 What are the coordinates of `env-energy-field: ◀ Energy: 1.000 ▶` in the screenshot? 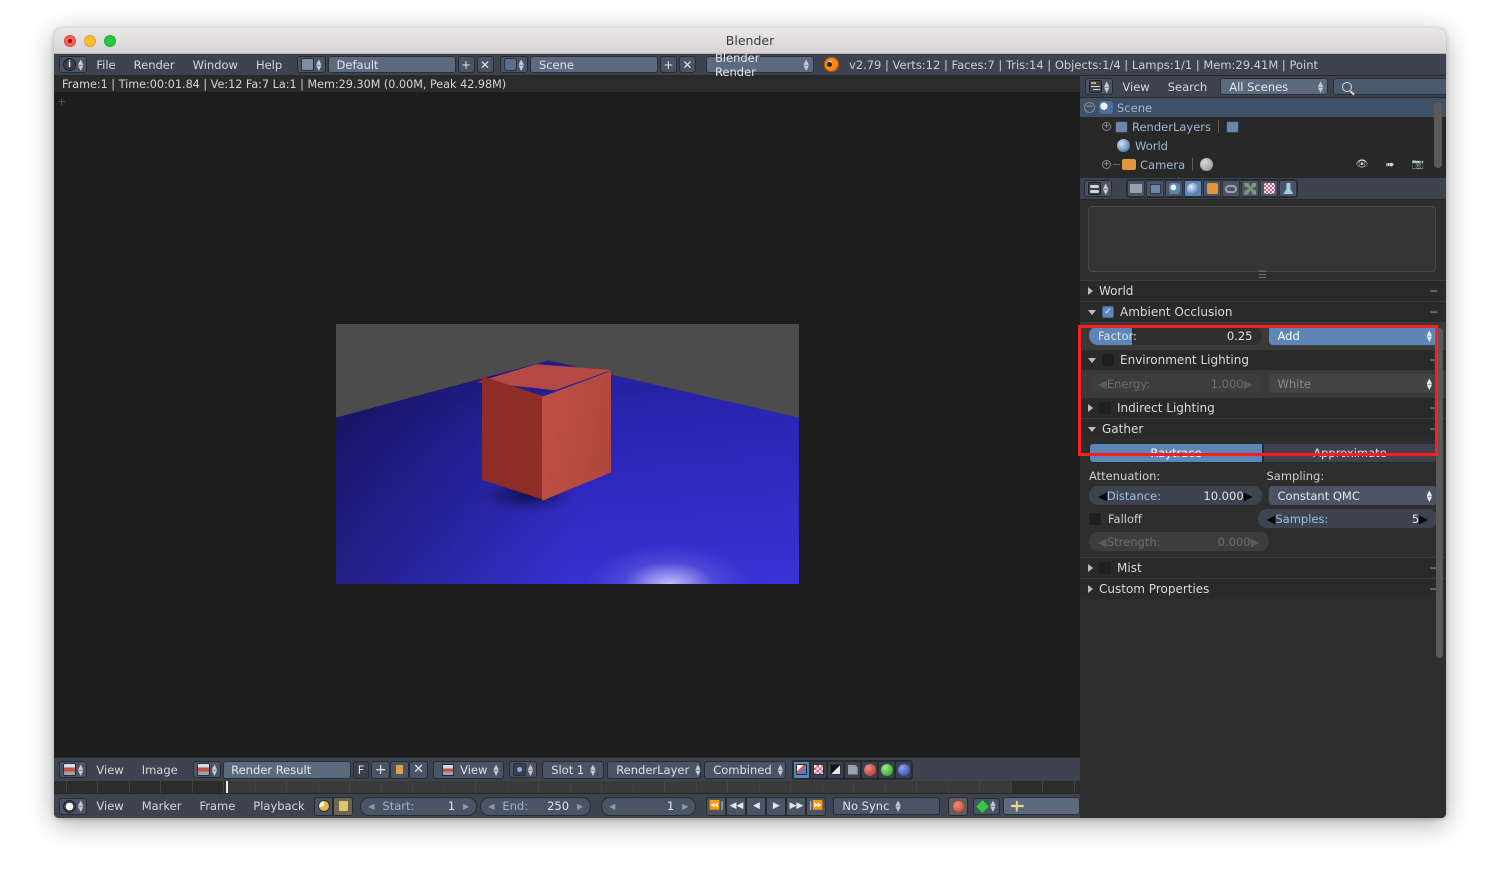 It's located at (1175, 383).